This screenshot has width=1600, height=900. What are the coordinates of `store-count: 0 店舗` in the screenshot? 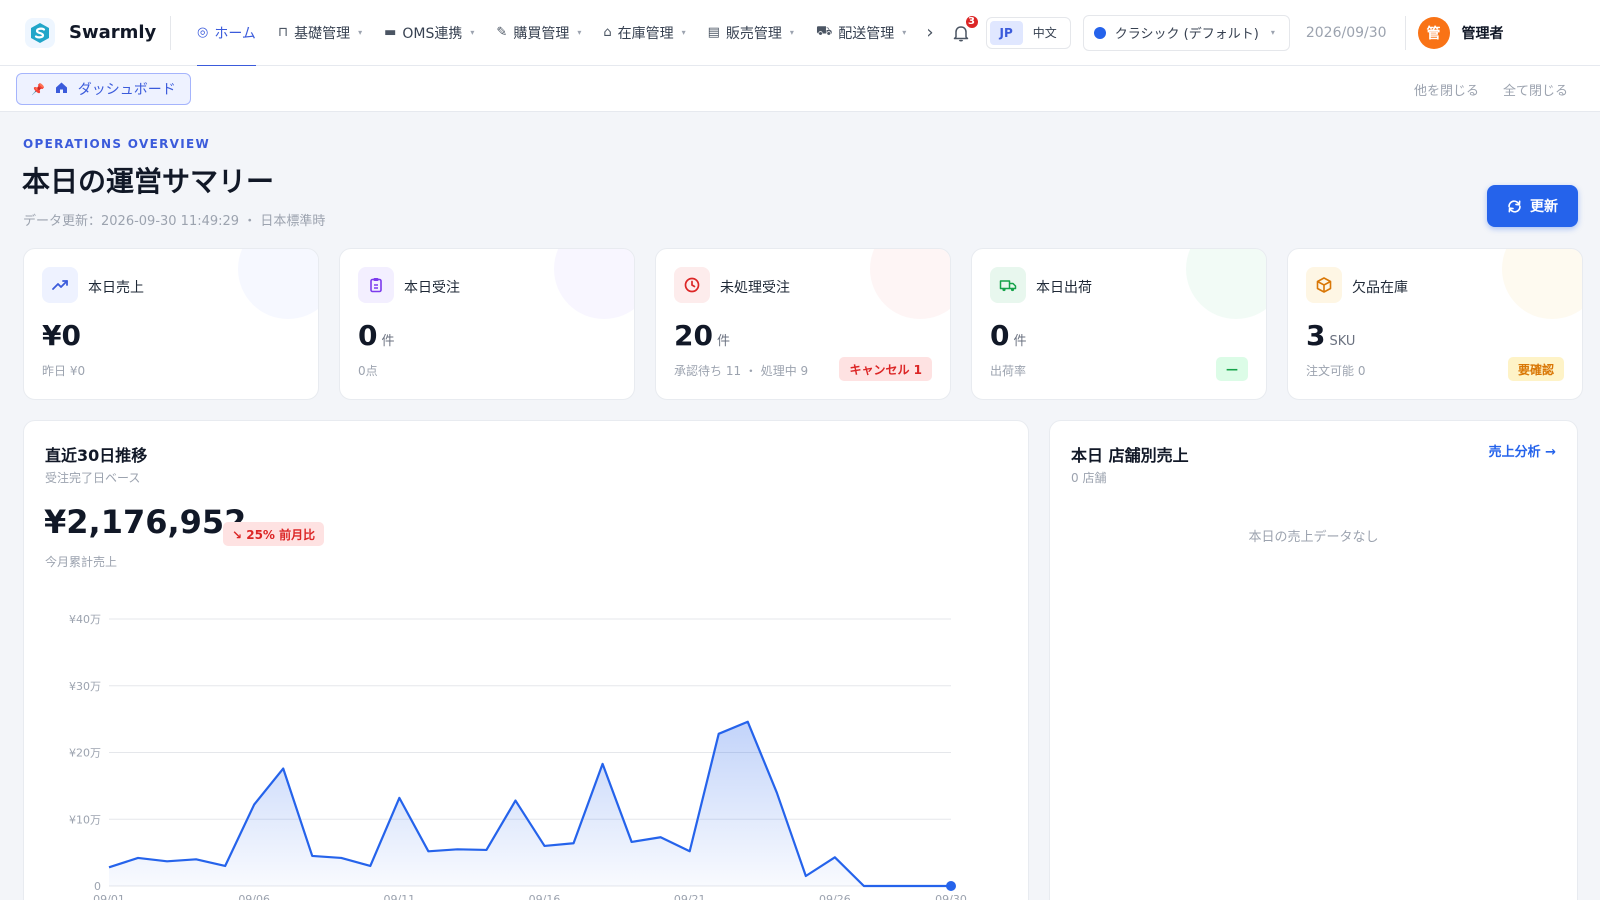 It's located at (1089, 478).